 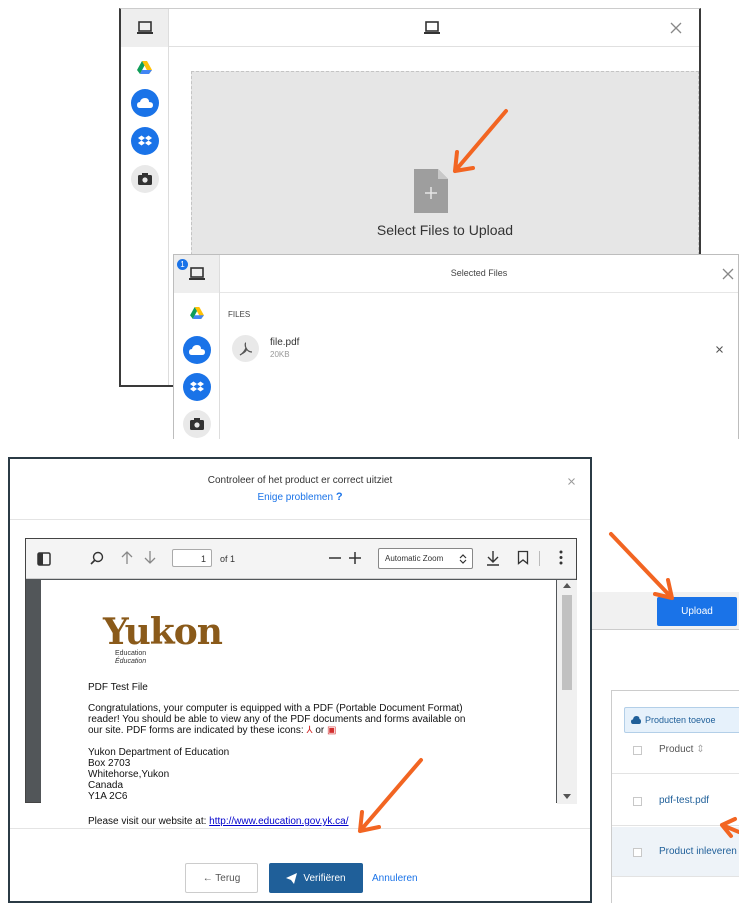 I want to click on pdf-toolbar: 1 of 1 Automatic Zoom, so click(x=301, y=559).